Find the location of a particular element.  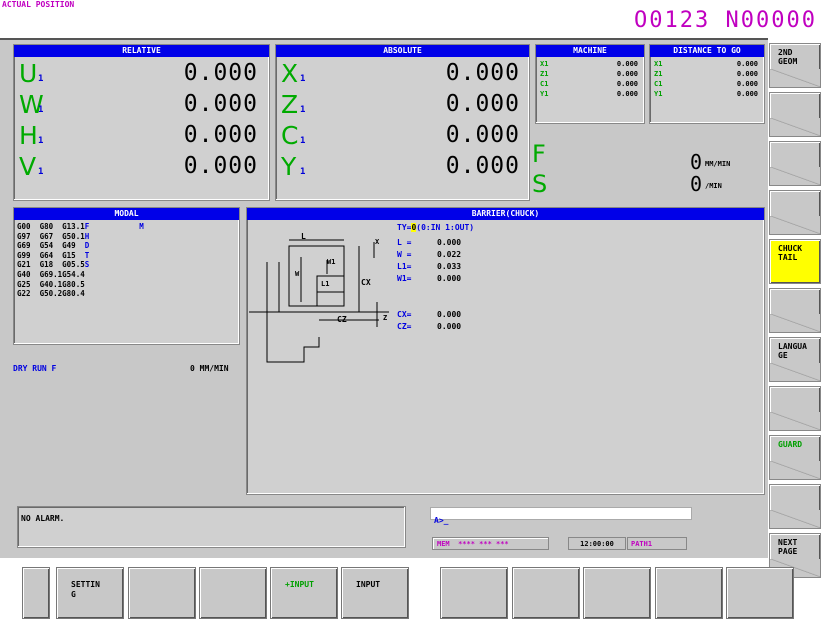

absolute-axis-row: Y 1 0.000 is located at coordinates (403, 166).